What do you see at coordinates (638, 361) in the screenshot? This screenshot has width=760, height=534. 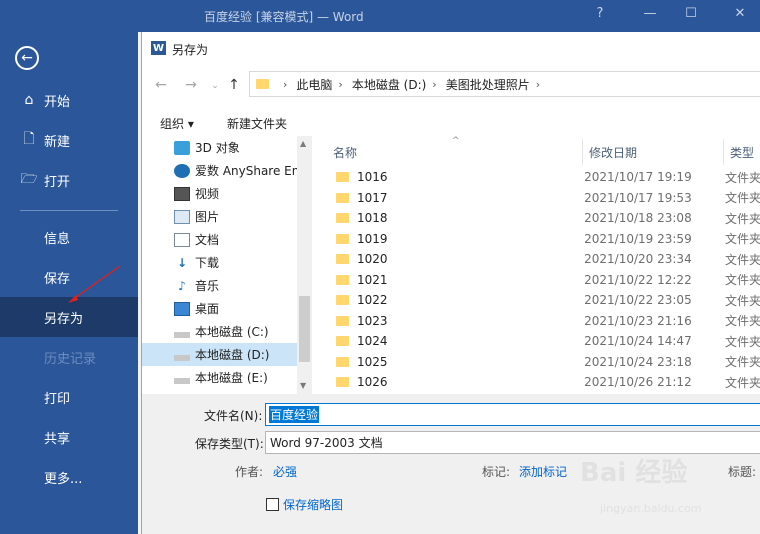 I see `file-date: 2021/10/24 23:18` at bounding box center [638, 361].